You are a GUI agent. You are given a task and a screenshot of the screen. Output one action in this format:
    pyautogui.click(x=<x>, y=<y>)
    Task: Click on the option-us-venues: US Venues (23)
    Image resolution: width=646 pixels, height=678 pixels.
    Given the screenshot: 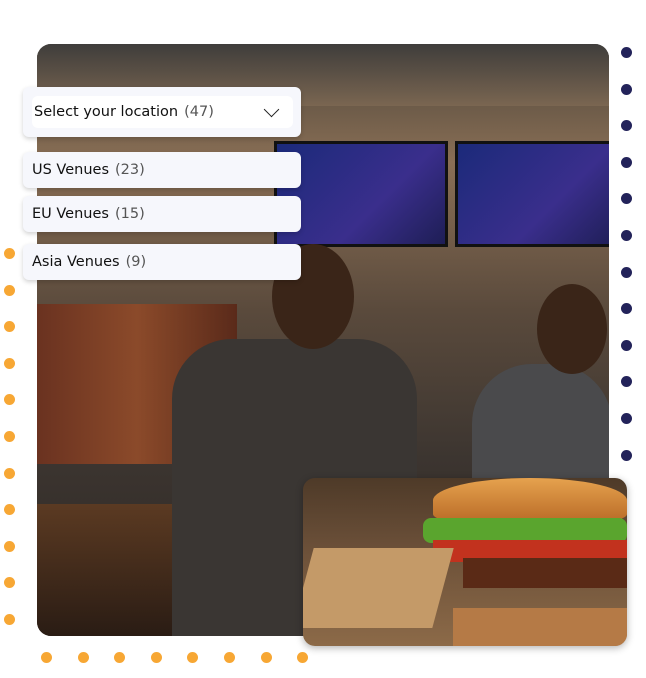 What is the action you would take?
    pyautogui.click(x=162, y=170)
    